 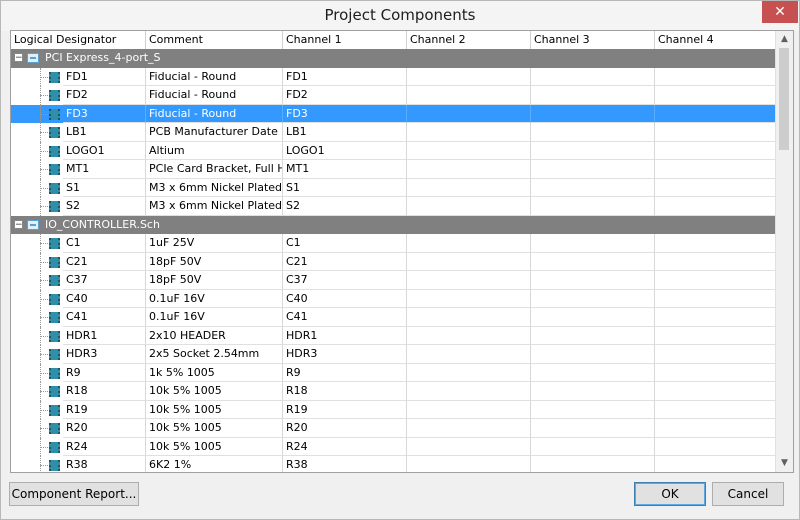 I want to click on component-row: R24 10k 5% 1005 R24, so click(x=396, y=446).